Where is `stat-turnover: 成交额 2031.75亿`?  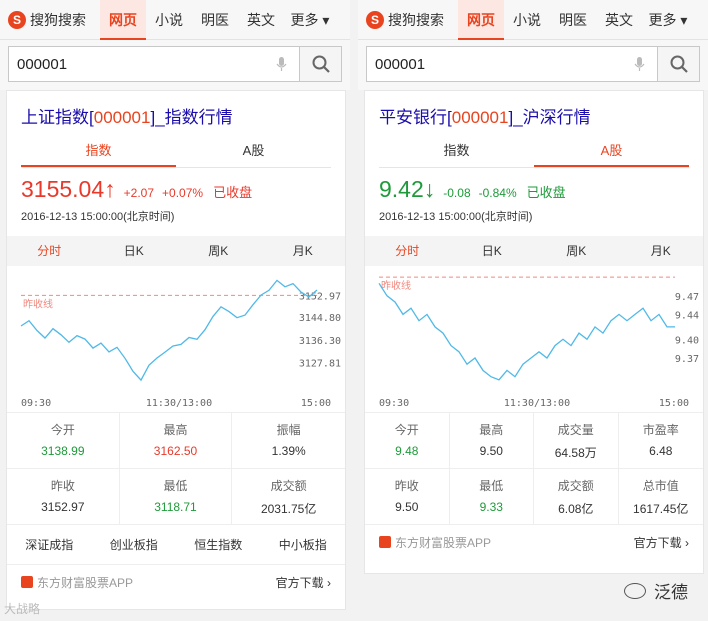 stat-turnover: 成交额 2031.75亿 is located at coordinates (288, 497).